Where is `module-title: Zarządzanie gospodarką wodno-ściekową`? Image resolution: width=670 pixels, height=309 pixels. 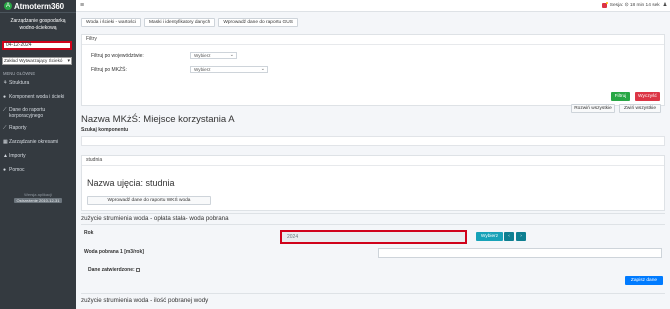 module-title: Zarządzanie gospodarką wodno-ściekową is located at coordinates (38, 25).